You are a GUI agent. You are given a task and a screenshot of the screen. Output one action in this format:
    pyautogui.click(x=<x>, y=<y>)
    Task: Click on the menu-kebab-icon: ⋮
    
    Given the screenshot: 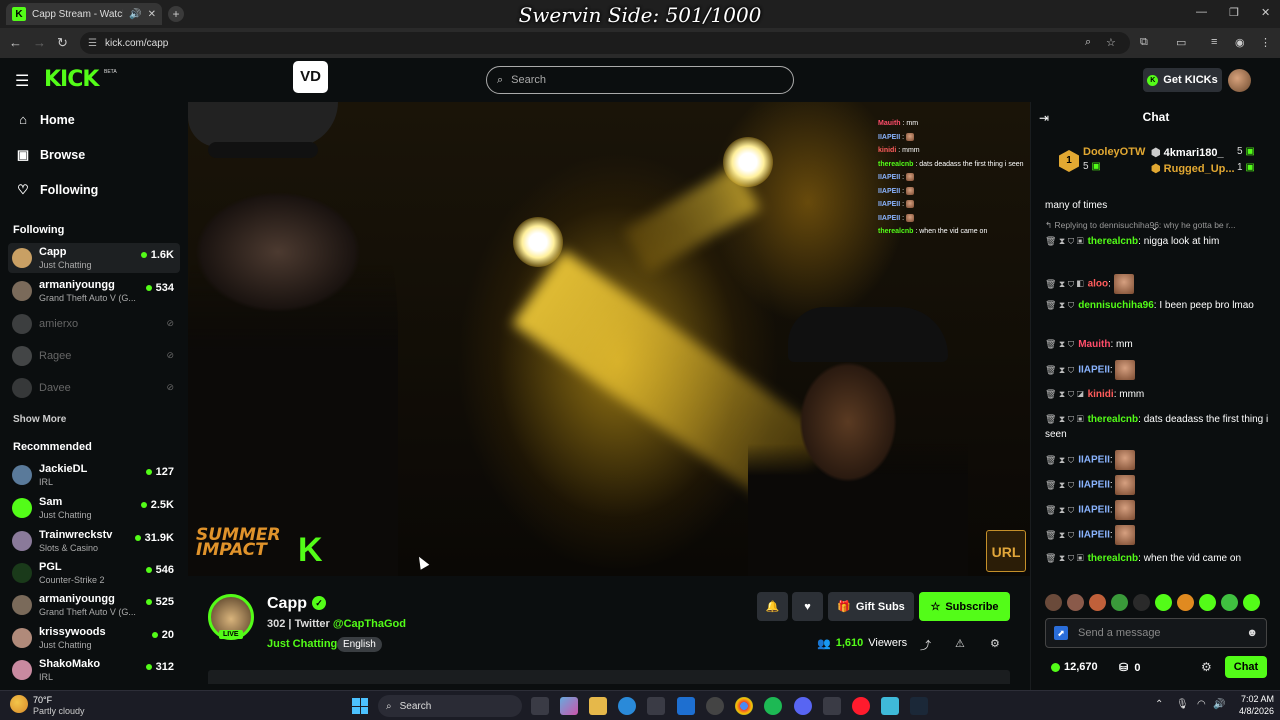 What is the action you would take?
    pyautogui.click(x=1265, y=42)
    